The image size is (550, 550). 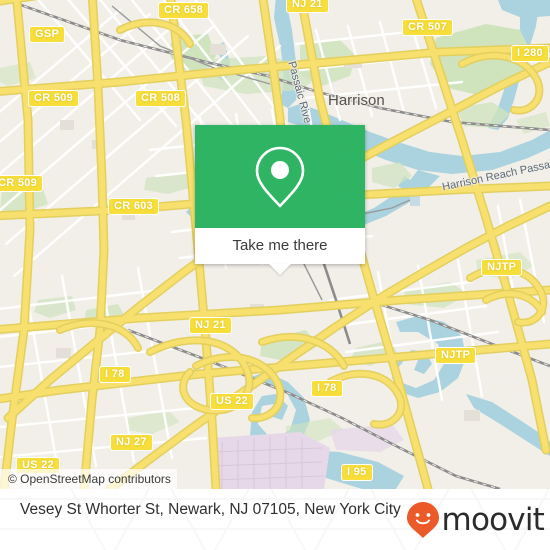 I want to click on osm-attribution: © OpenStreetMap contributors, so click(x=88, y=479).